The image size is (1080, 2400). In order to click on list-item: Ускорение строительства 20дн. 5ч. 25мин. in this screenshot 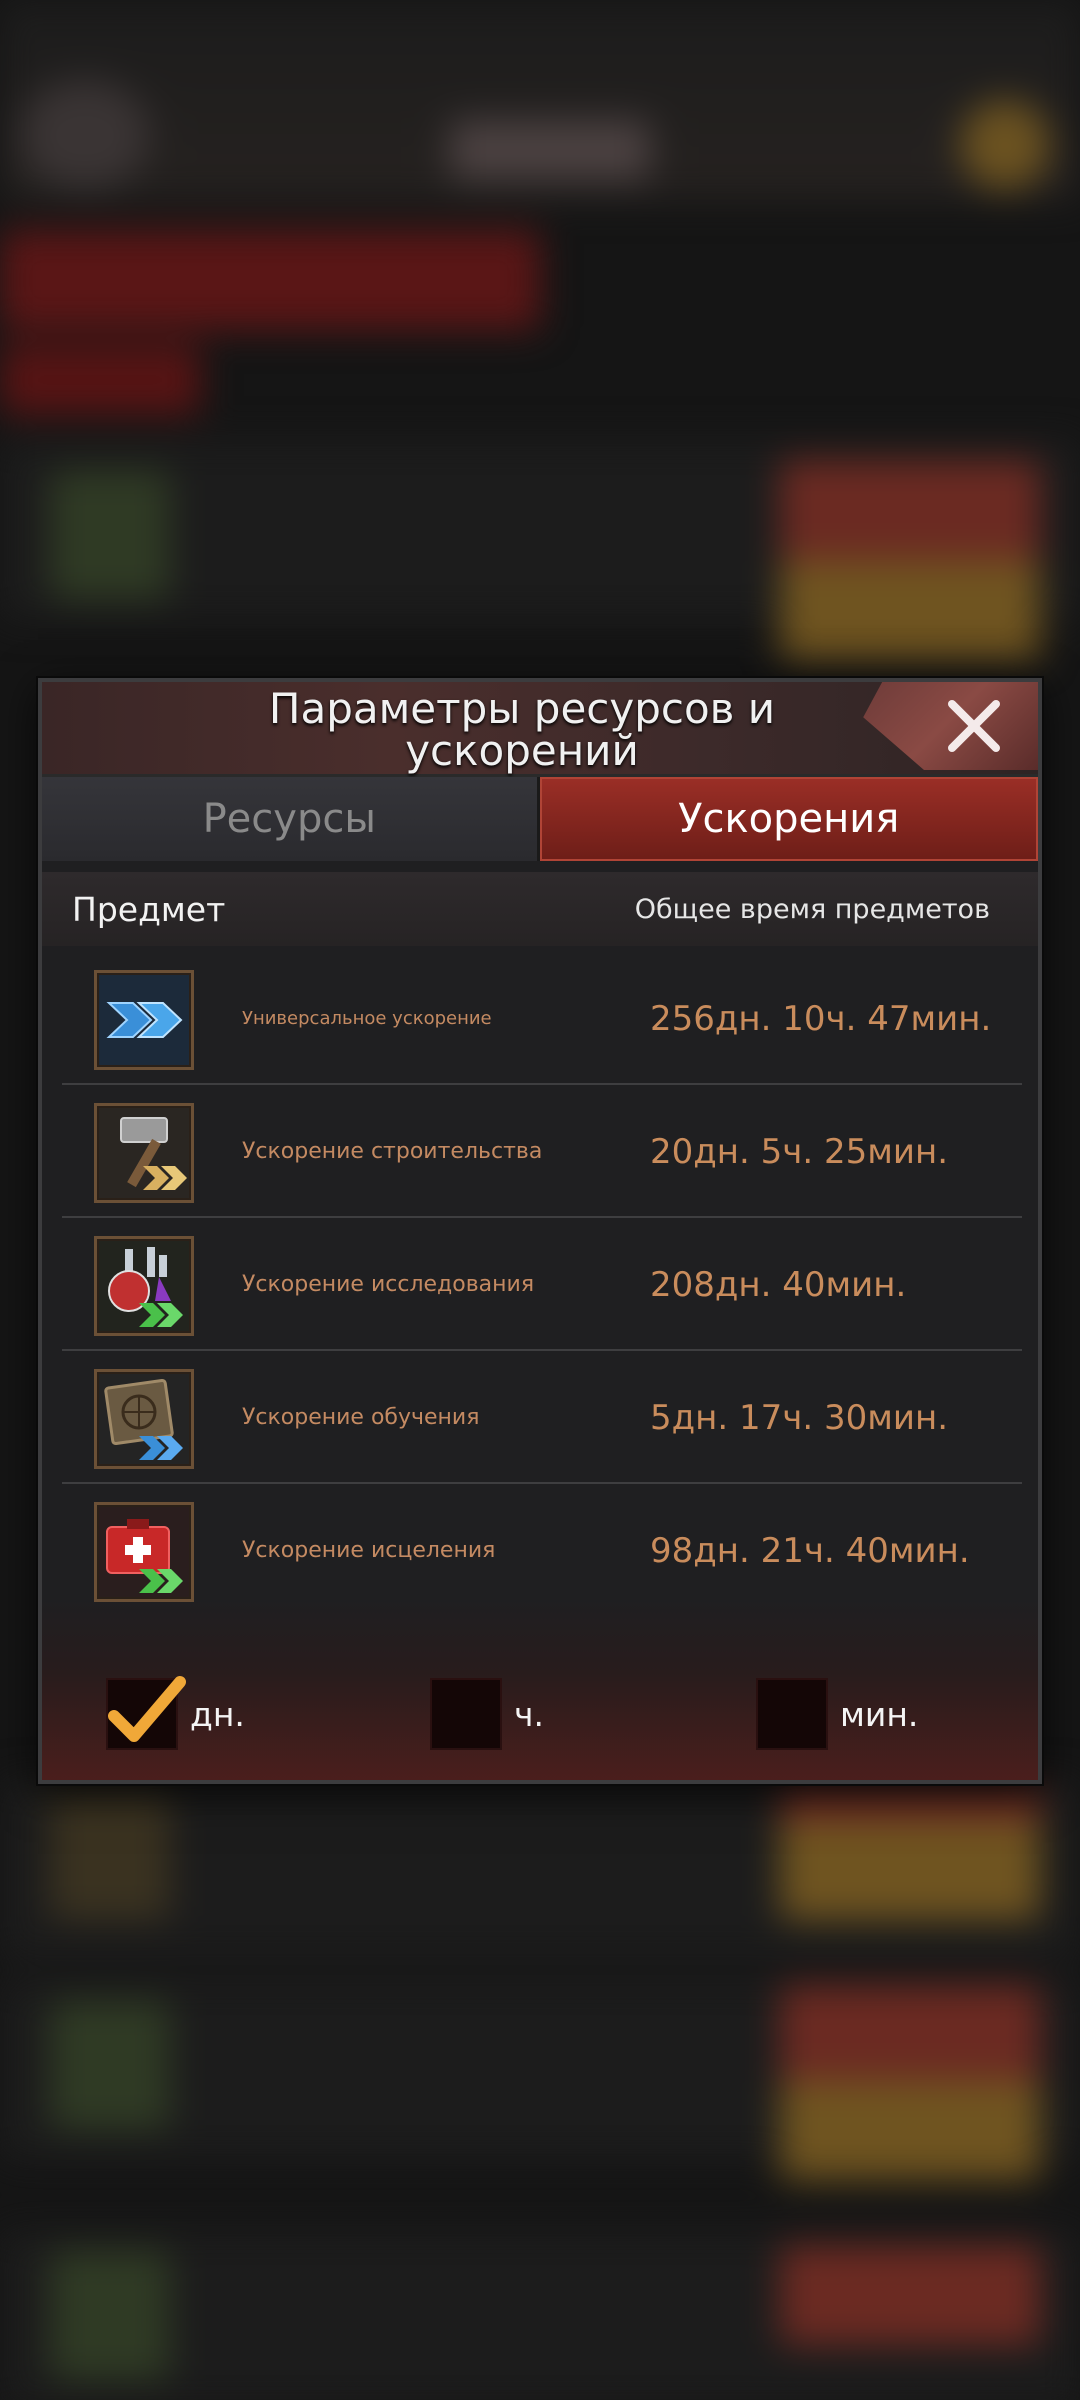, I will do `click(542, 1151)`.